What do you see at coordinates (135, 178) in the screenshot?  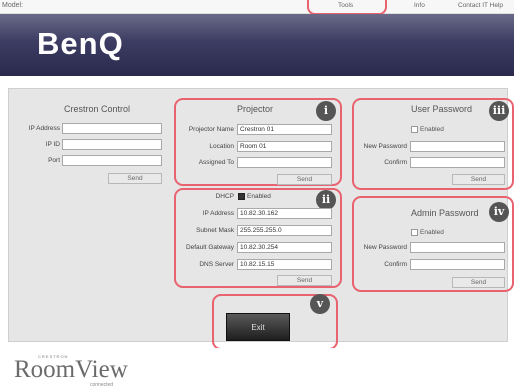 I see `crestron-send-button: Send` at bounding box center [135, 178].